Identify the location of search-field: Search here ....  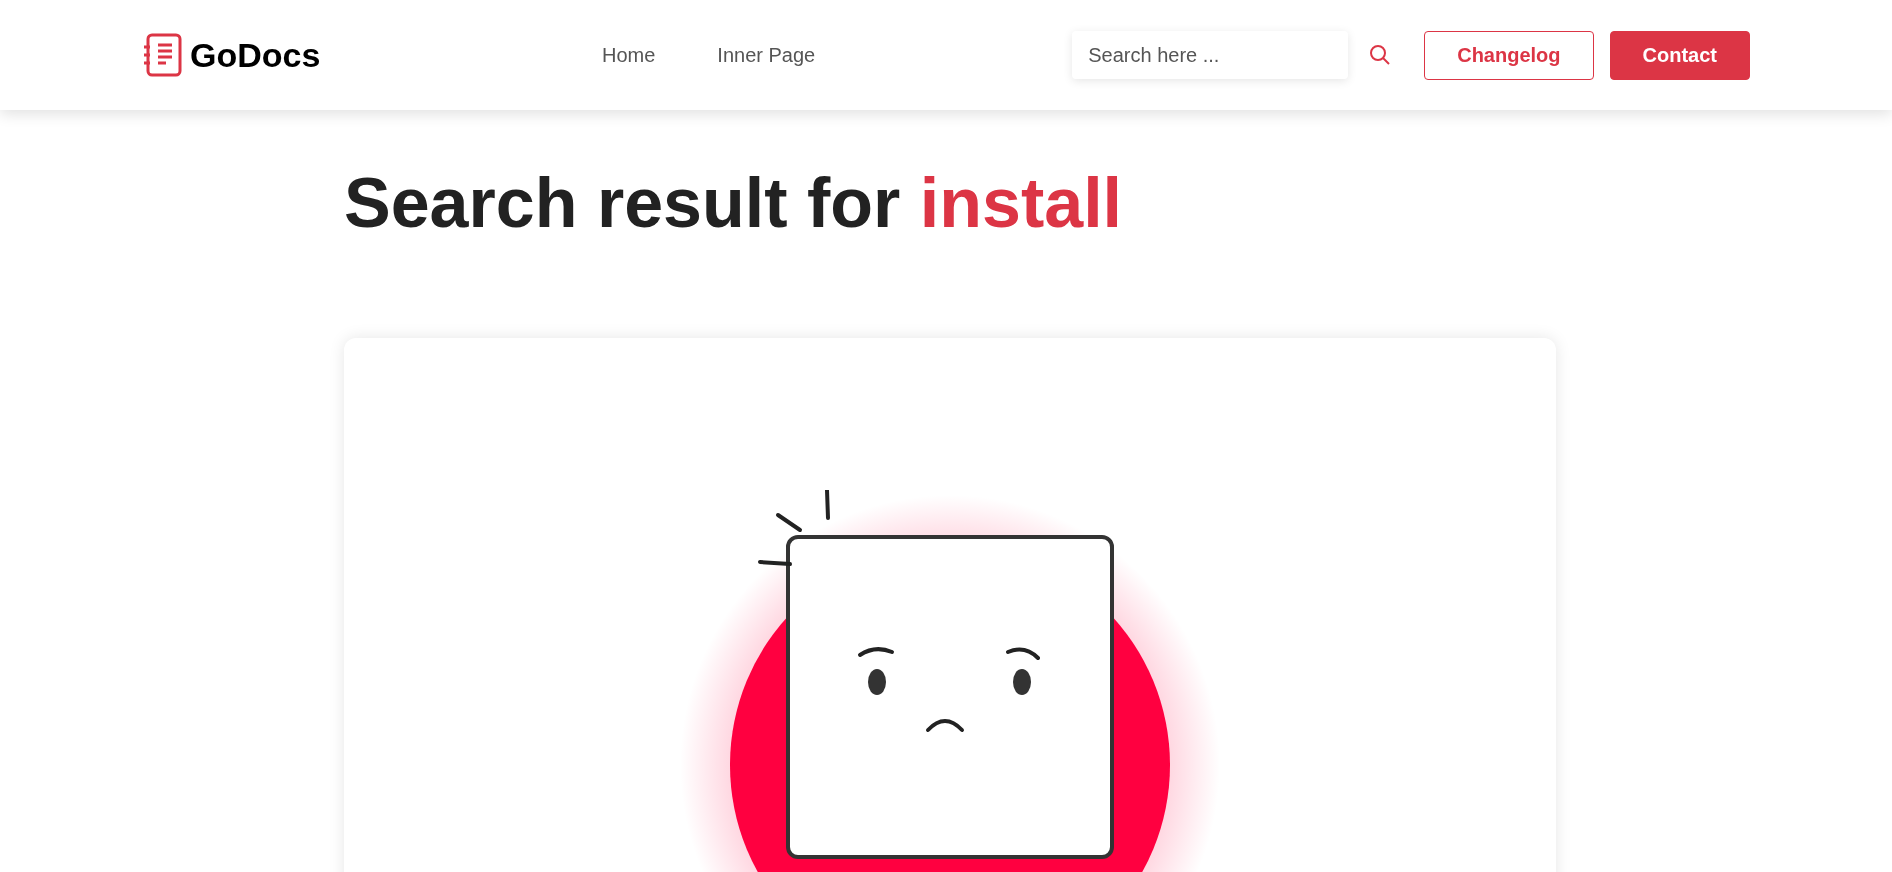
(1210, 55).